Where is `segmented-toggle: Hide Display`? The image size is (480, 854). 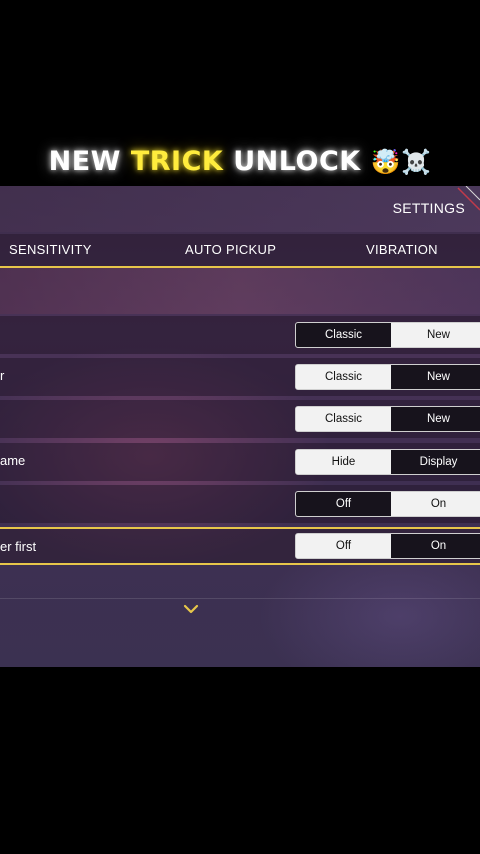
segmented-toggle: Hide Display is located at coordinates (387, 462).